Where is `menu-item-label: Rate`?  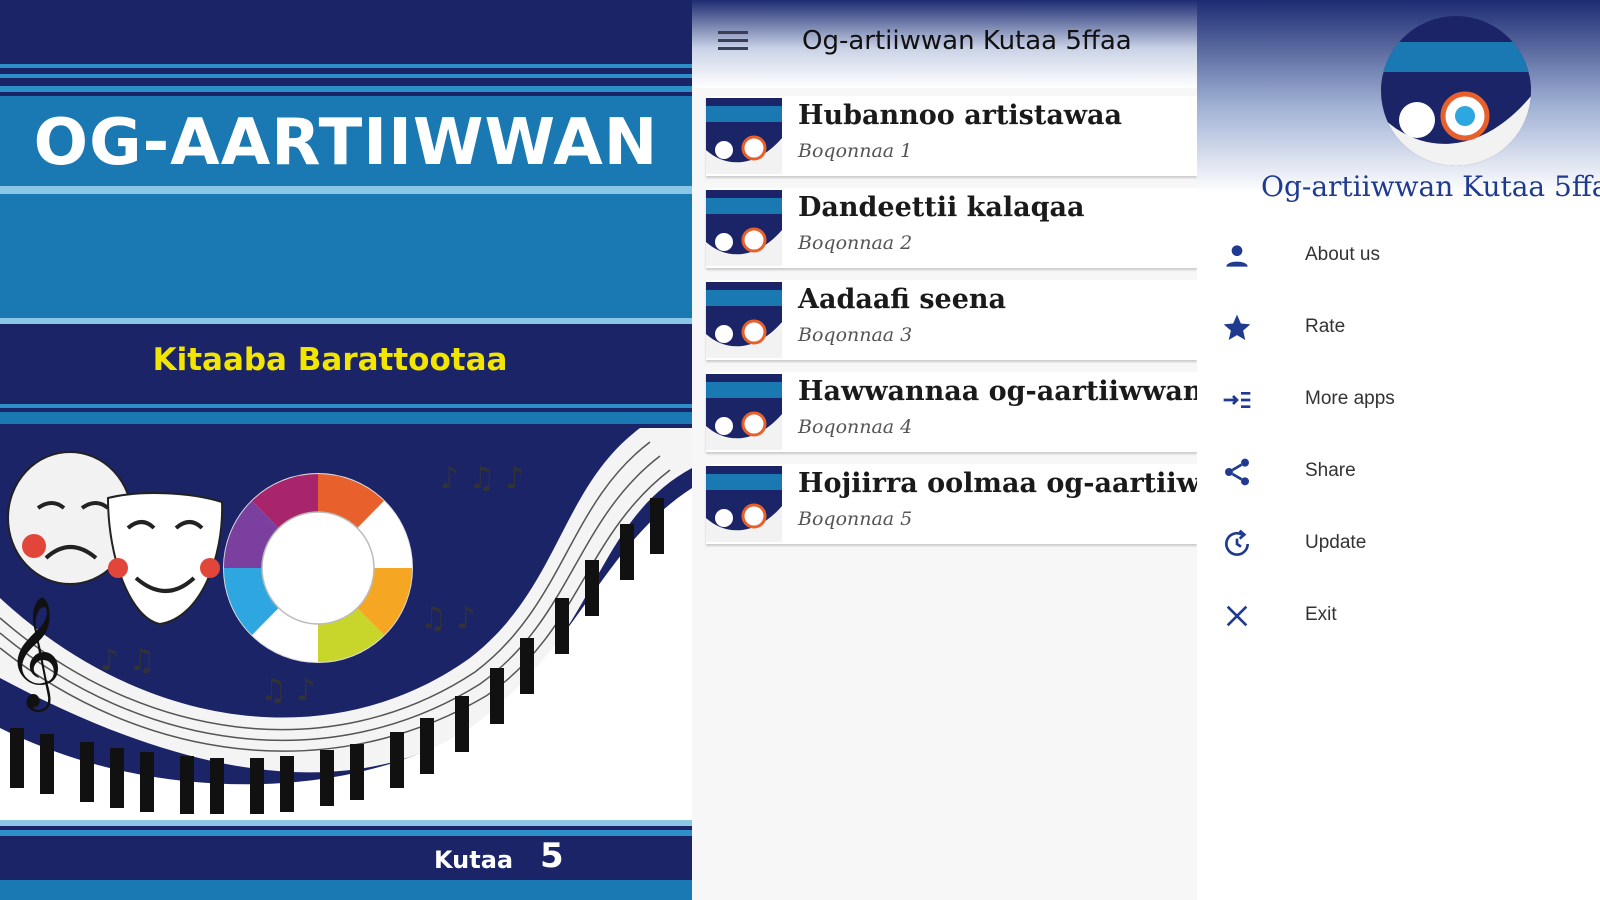
menu-item-label: Rate is located at coordinates (1325, 326).